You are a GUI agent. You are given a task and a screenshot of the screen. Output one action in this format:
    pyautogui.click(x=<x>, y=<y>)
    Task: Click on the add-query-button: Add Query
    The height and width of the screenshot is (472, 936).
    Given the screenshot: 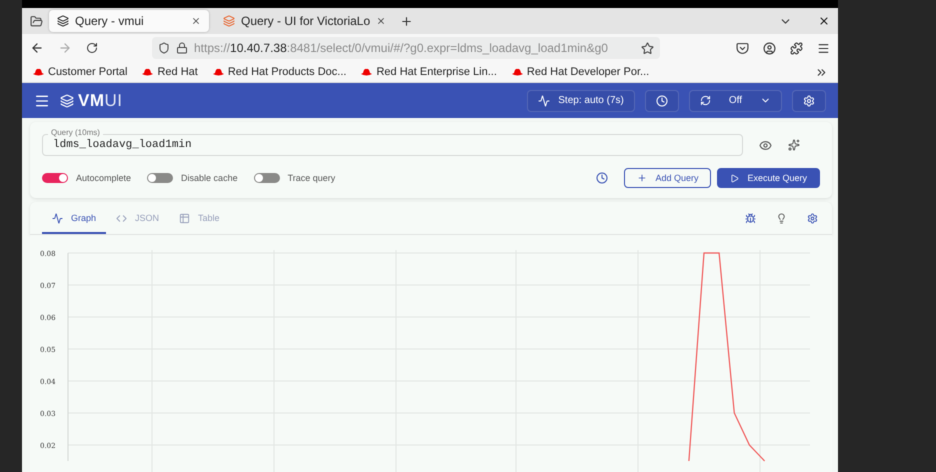 What is the action you would take?
    pyautogui.click(x=668, y=178)
    